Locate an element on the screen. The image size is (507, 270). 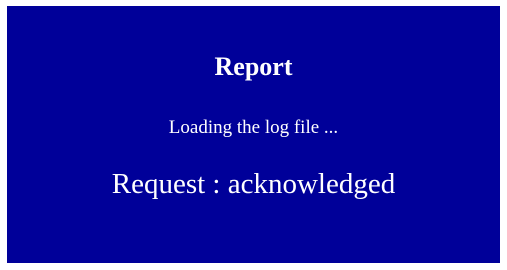
request-status: Request : acknowledged is located at coordinates (253, 184).